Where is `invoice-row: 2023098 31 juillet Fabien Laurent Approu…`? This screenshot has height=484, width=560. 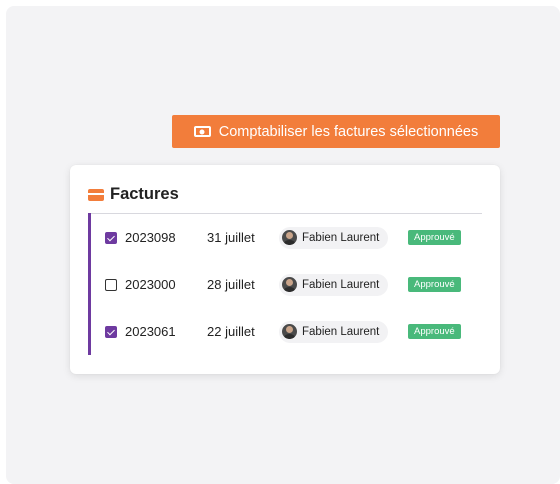 invoice-row: 2023098 31 juillet Fabien Laurent Approu… is located at coordinates (285, 237).